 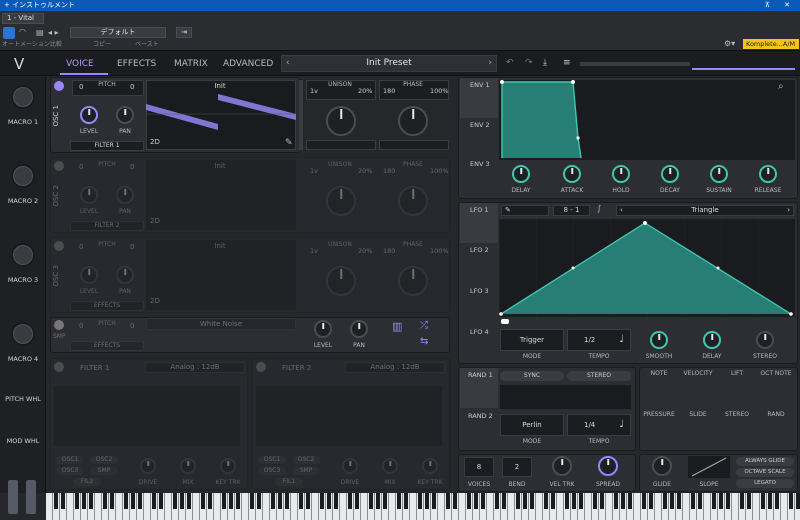 What do you see at coordinates (737, 373) in the screenshot?
I see `mod-lift: LIFT` at bounding box center [737, 373].